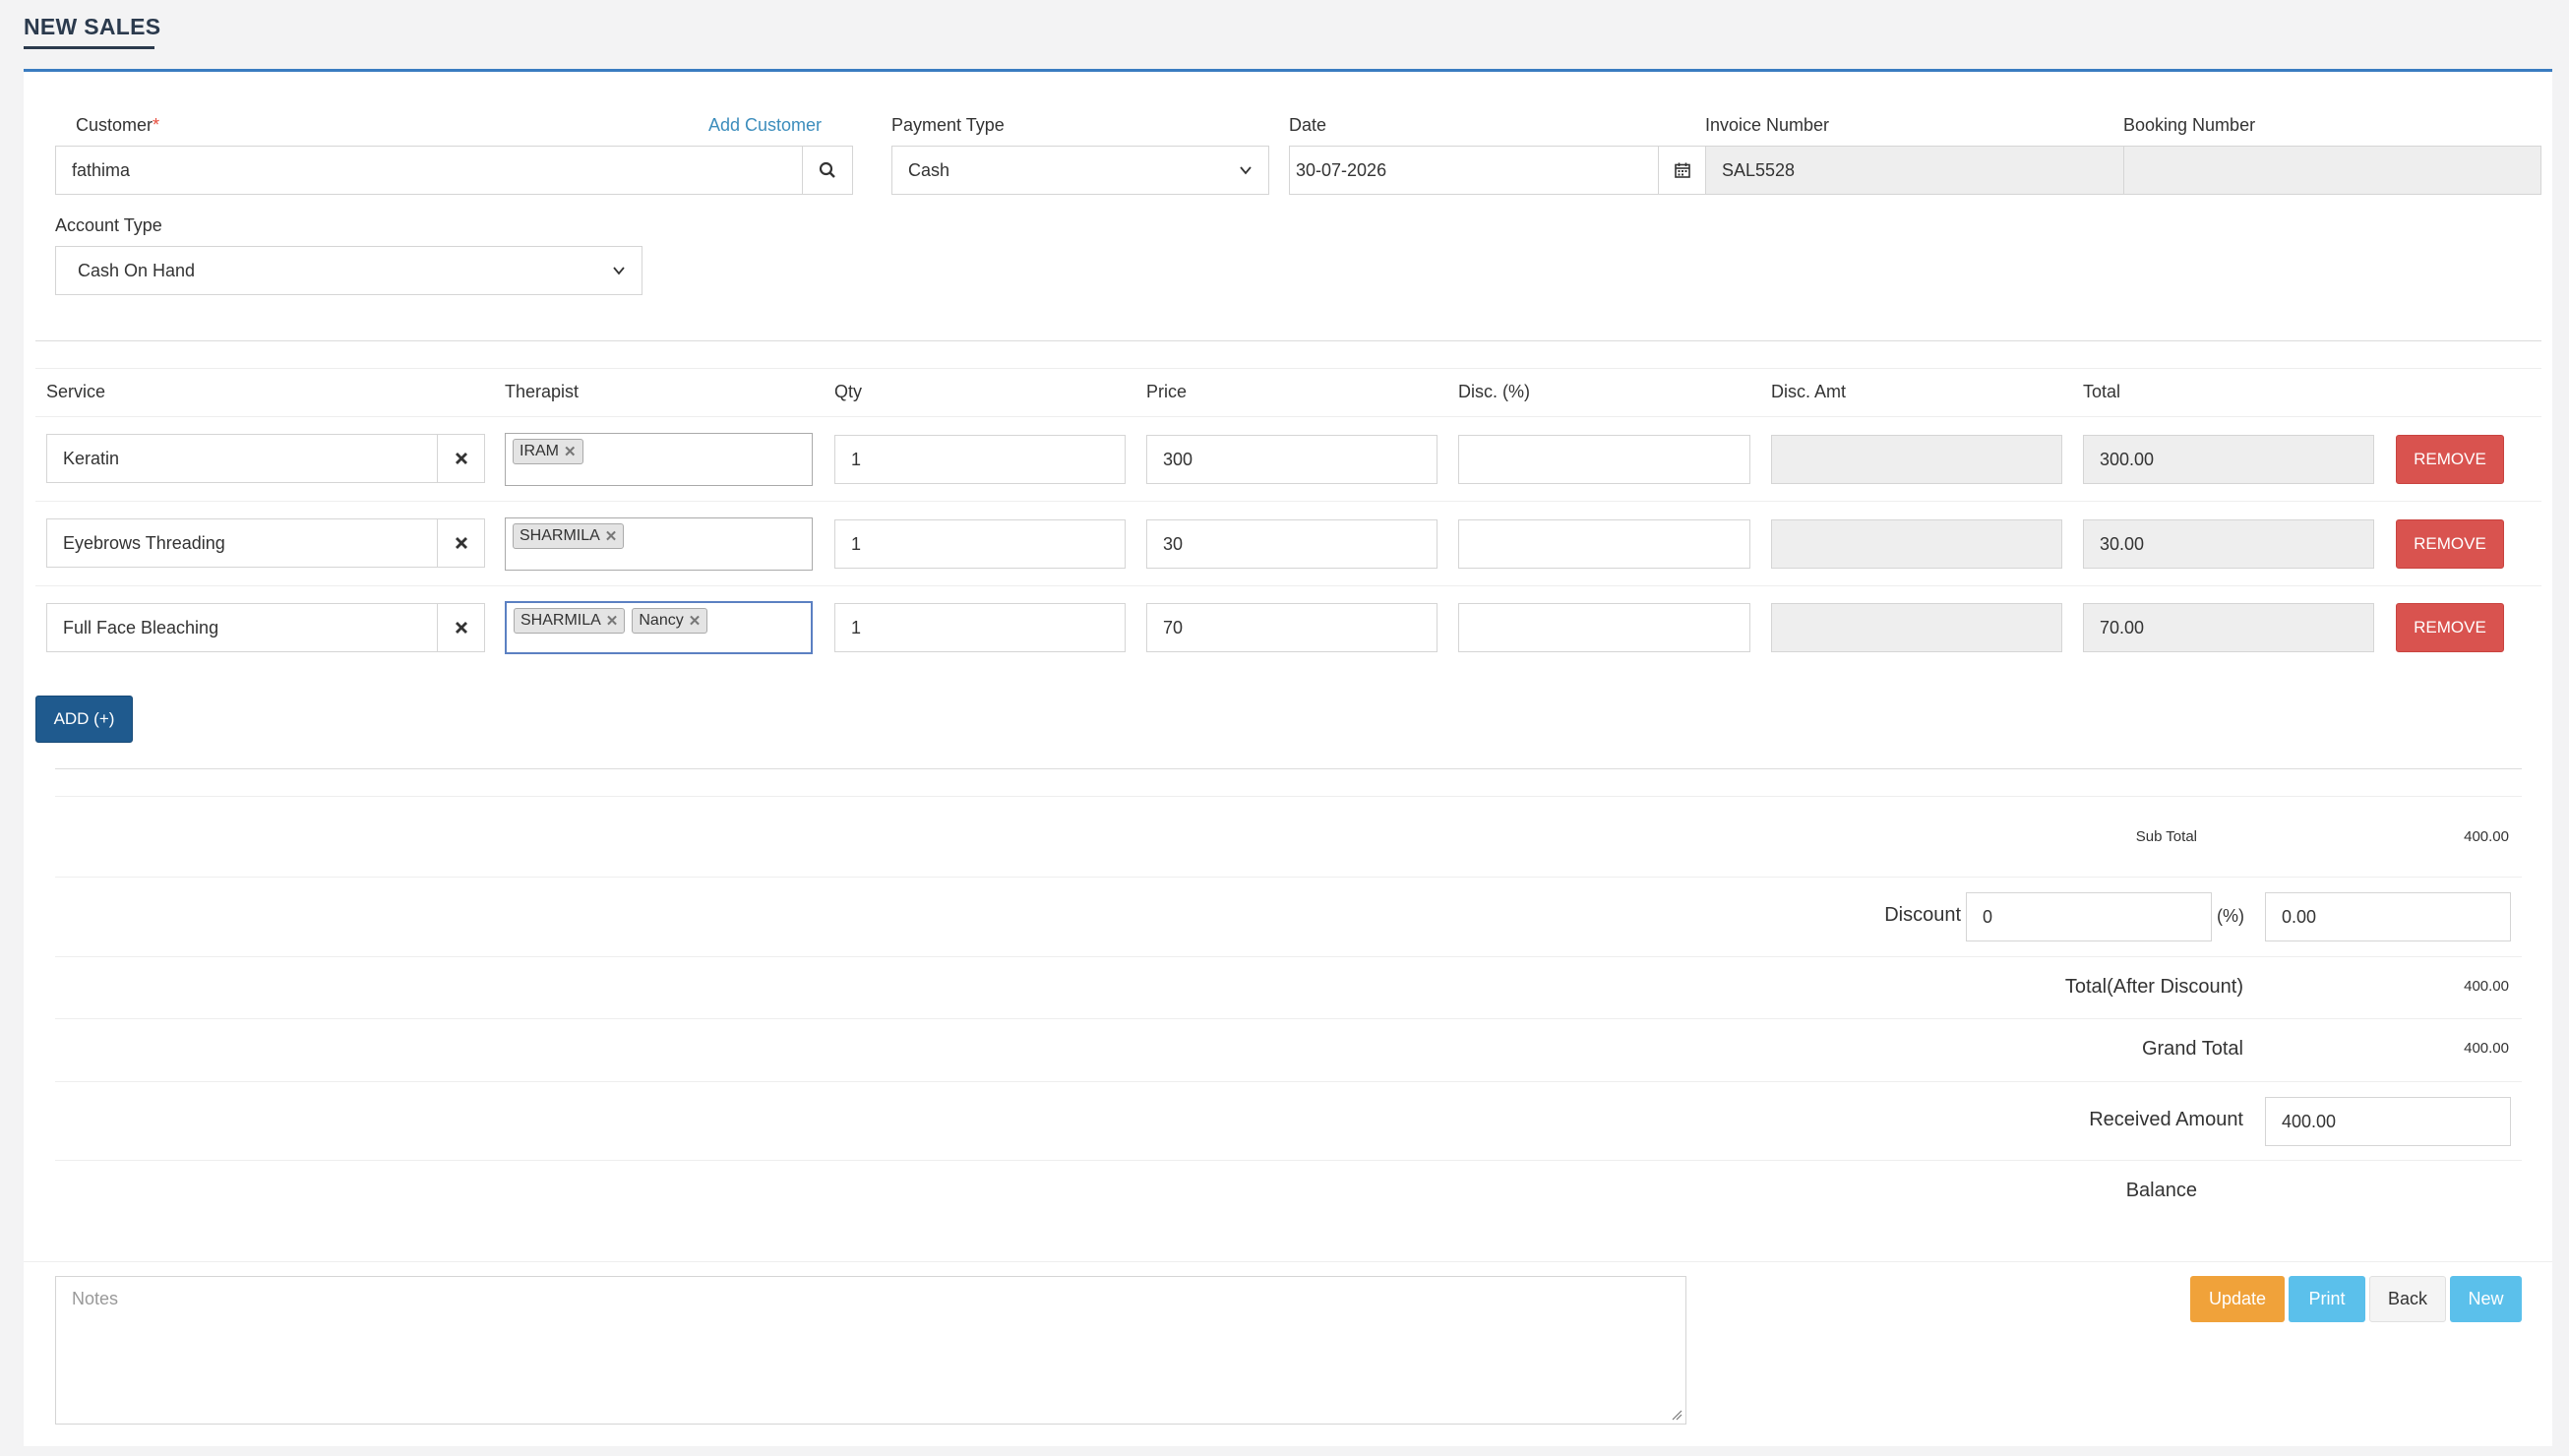 This screenshot has height=1456, width=2569. What do you see at coordinates (2486, 1299) in the screenshot?
I see `new-button: New` at bounding box center [2486, 1299].